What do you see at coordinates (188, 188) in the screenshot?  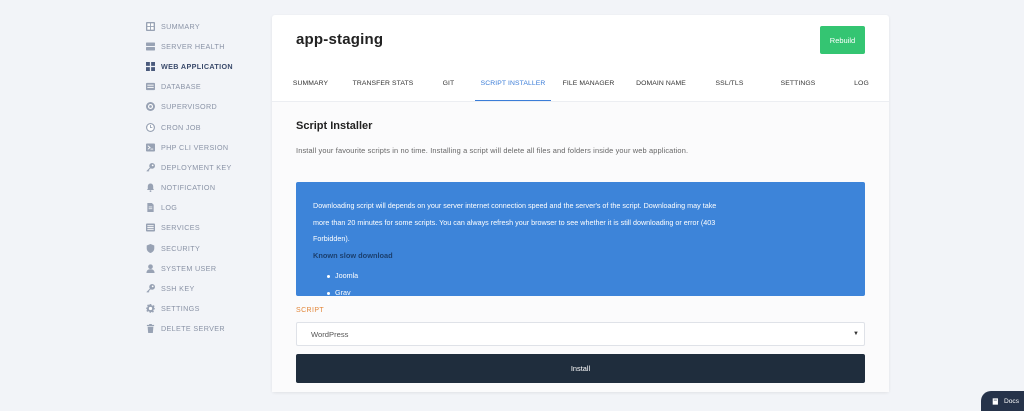 I see `sidebar-item-label: NOTIFICATION` at bounding box center [188, 188].